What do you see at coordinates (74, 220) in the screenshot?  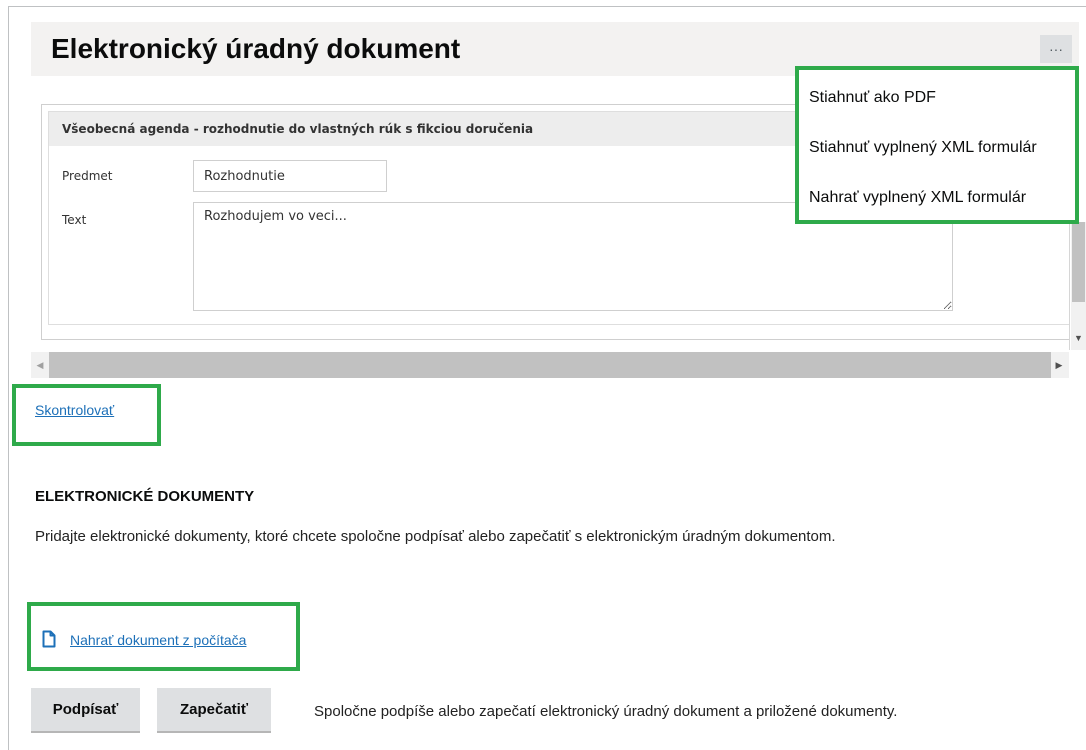 I see `text-label: Text` at bounding box center [74, 220].